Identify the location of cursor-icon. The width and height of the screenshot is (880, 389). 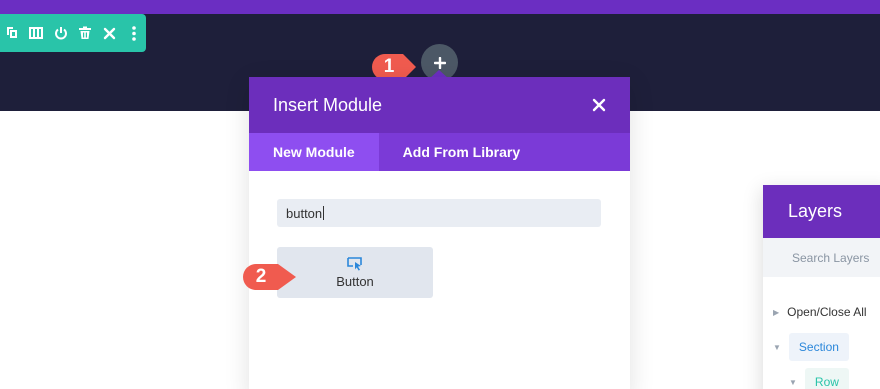
(354, 263).